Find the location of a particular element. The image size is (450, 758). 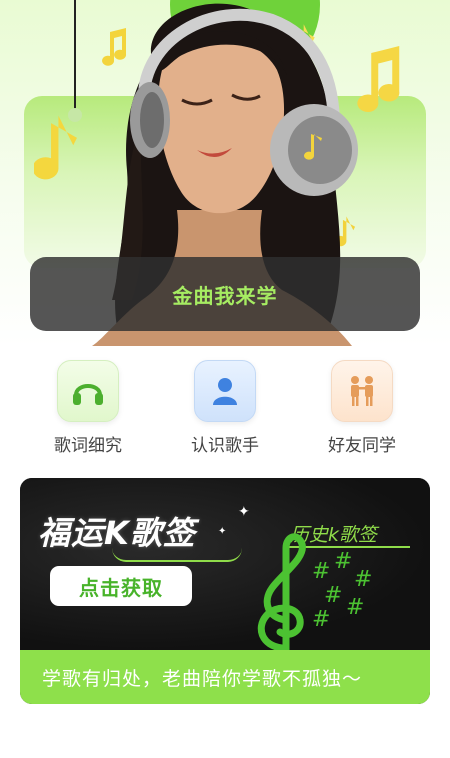

get-button-label: 点击获取 is located at coordinates (121, 587).